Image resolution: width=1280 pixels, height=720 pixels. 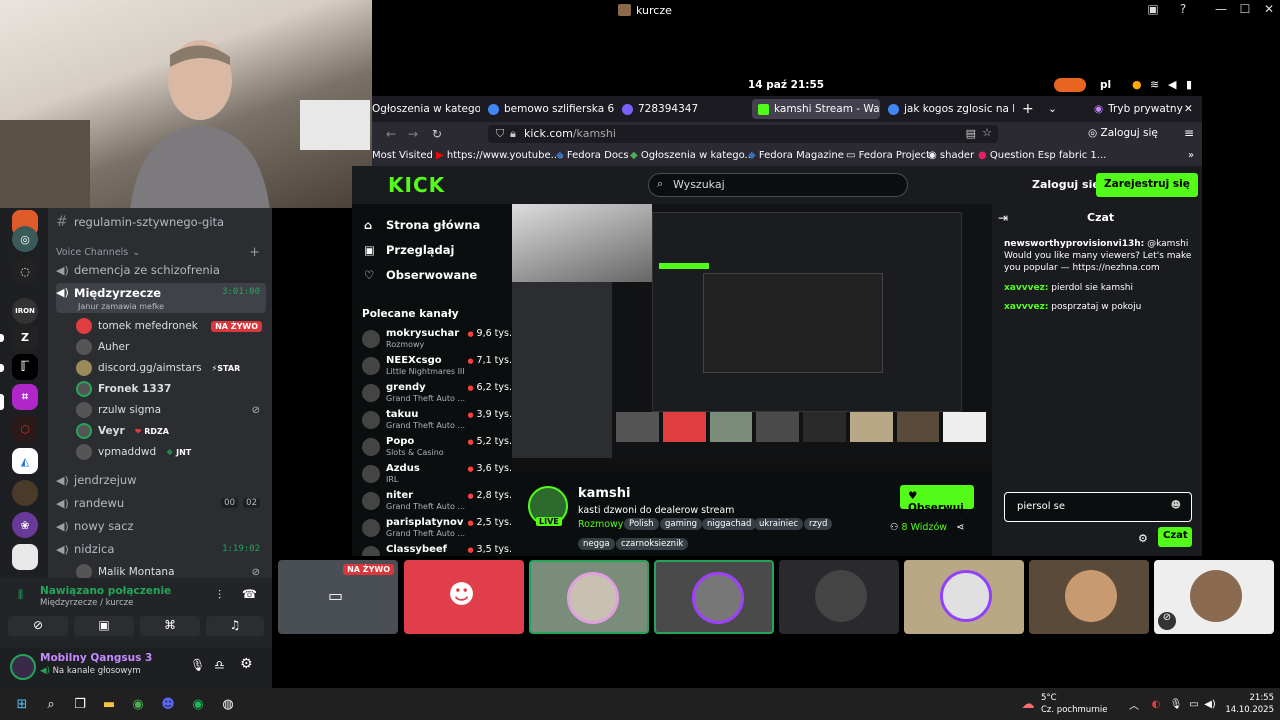 What do you see at coordinates (249, 594) in the screenshot?
I see `disconnect-icon: ☎` at bounding box center [249, 594].